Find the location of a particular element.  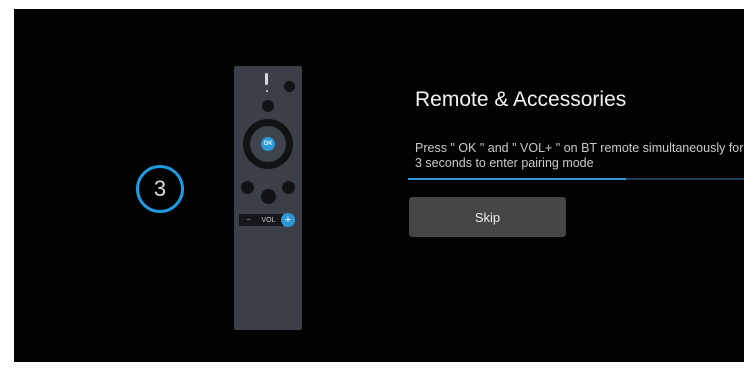

volume-plus-icon: + is located at coordinates (288, 220).